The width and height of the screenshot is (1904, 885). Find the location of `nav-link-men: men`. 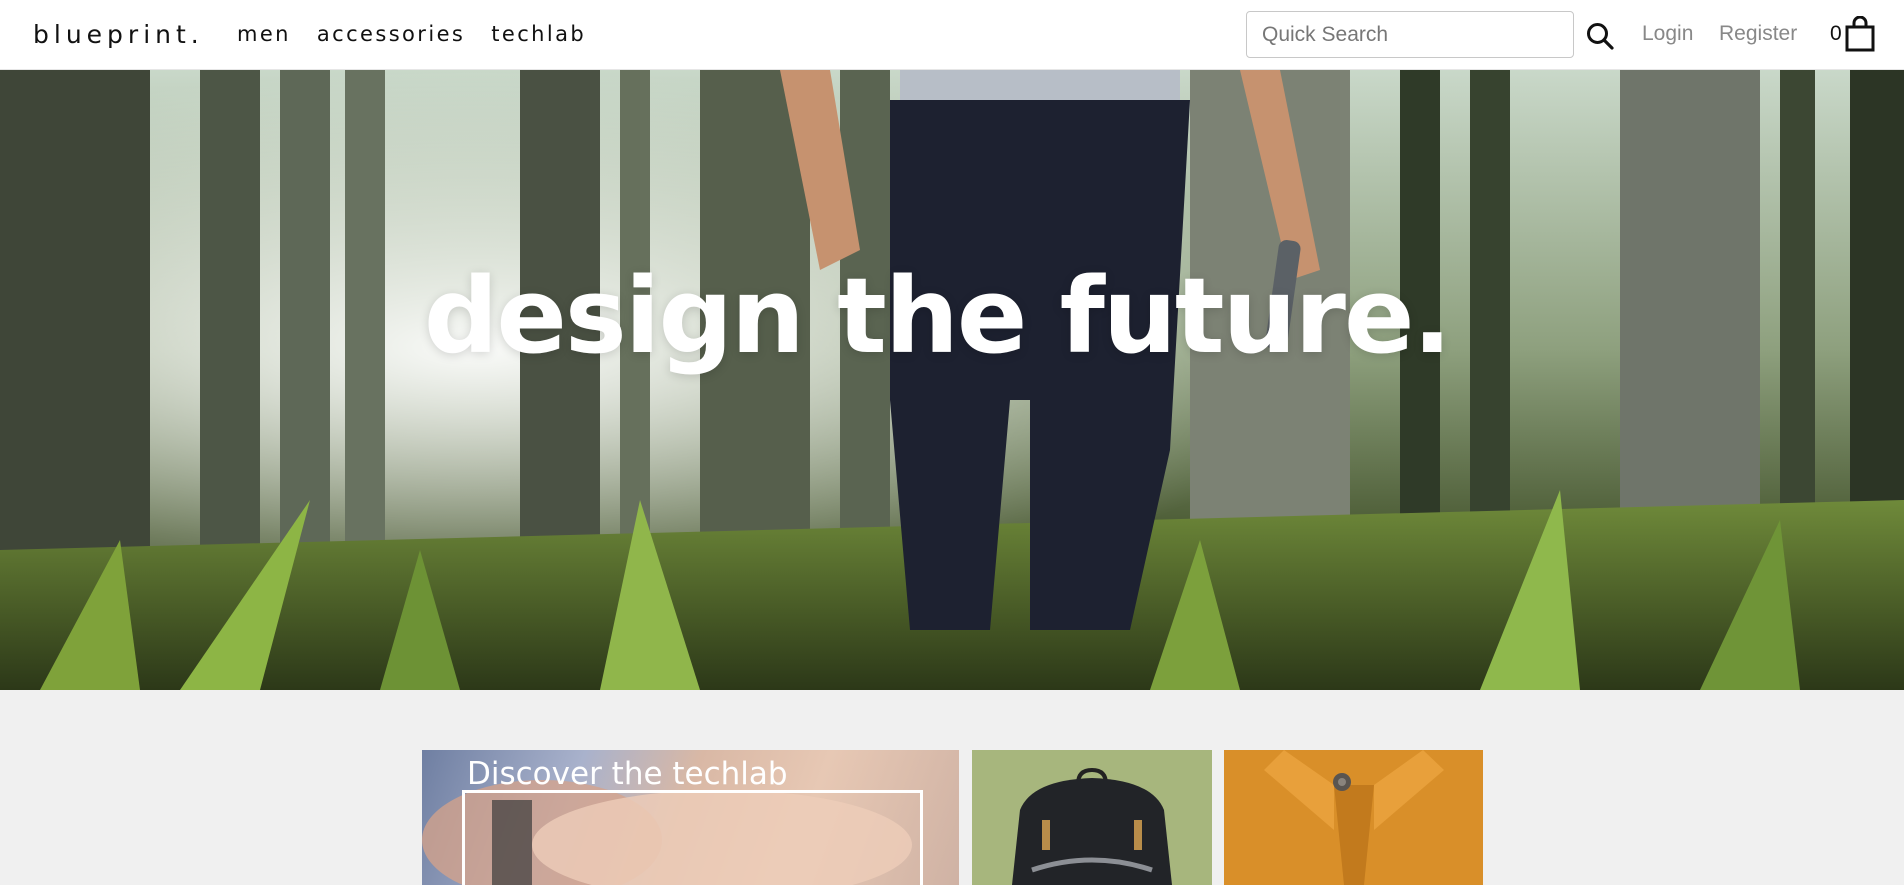

nav-link-men: men is located at coordinates (264, 34).